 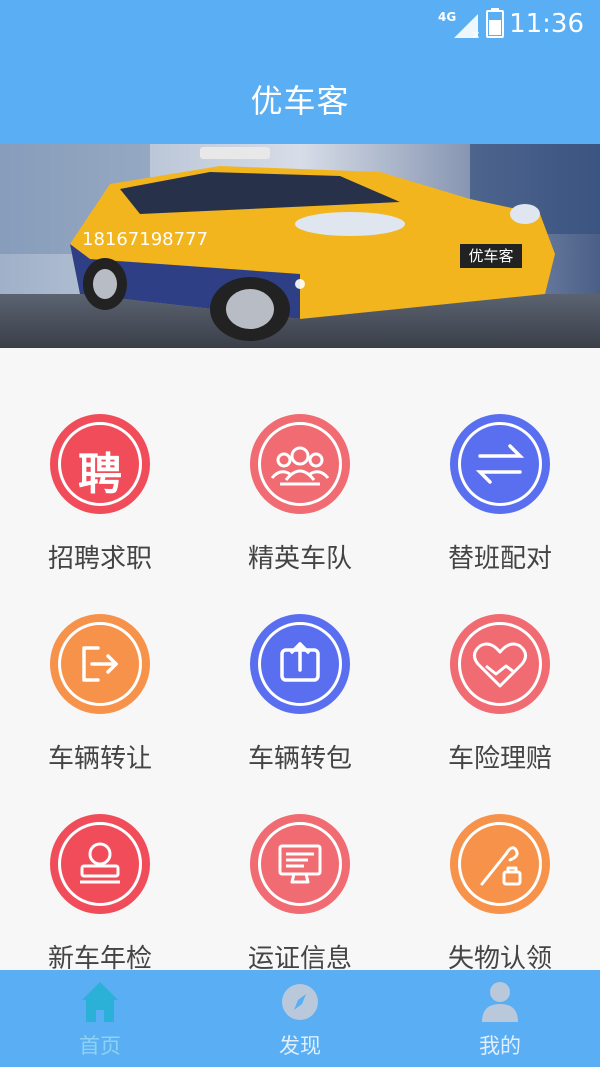 I want to click on grid-item-swap: 替班配对, so click(x=500, y=461).